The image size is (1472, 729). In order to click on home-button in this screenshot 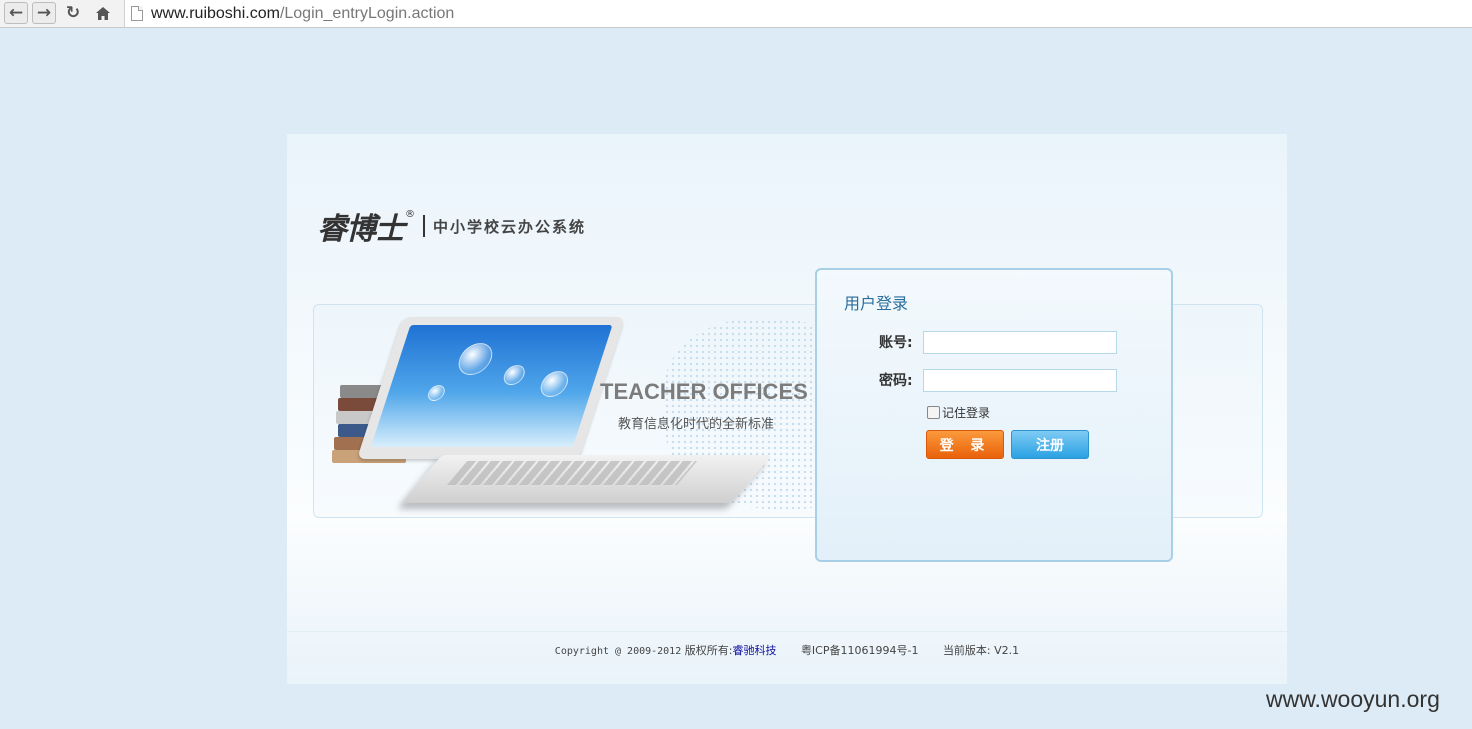, I will do `click(103, 13)`.